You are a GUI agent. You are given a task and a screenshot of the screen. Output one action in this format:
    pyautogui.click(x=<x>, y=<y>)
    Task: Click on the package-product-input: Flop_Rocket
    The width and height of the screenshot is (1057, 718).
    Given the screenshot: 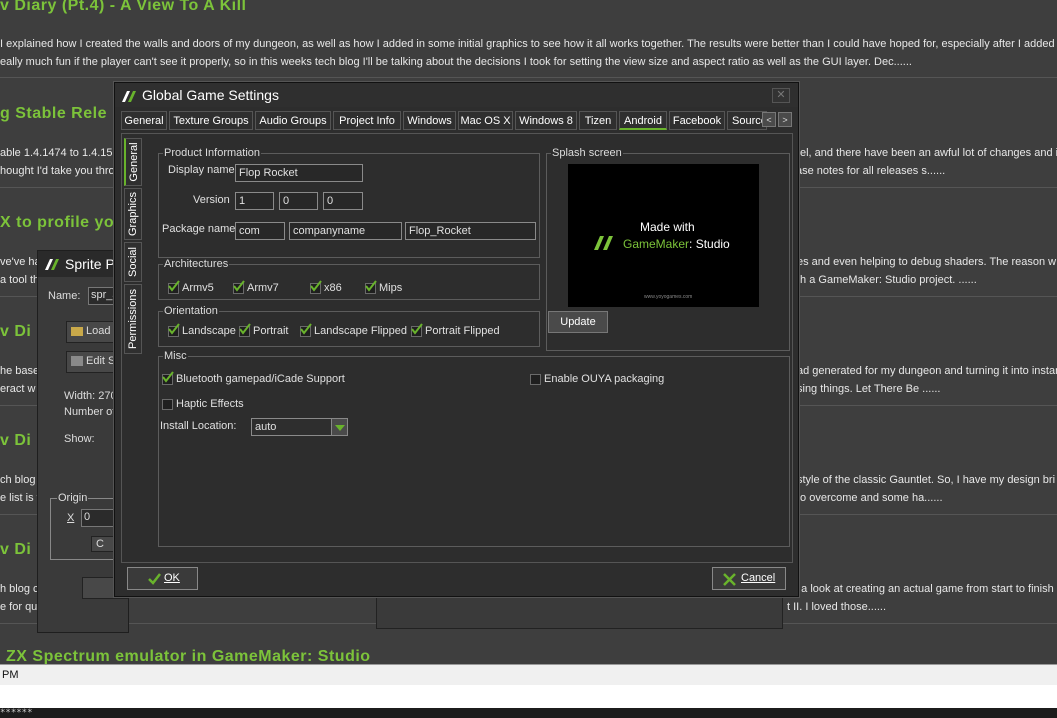 What is the action you would take?
    pyautogui.click(x=470, y=231)
    